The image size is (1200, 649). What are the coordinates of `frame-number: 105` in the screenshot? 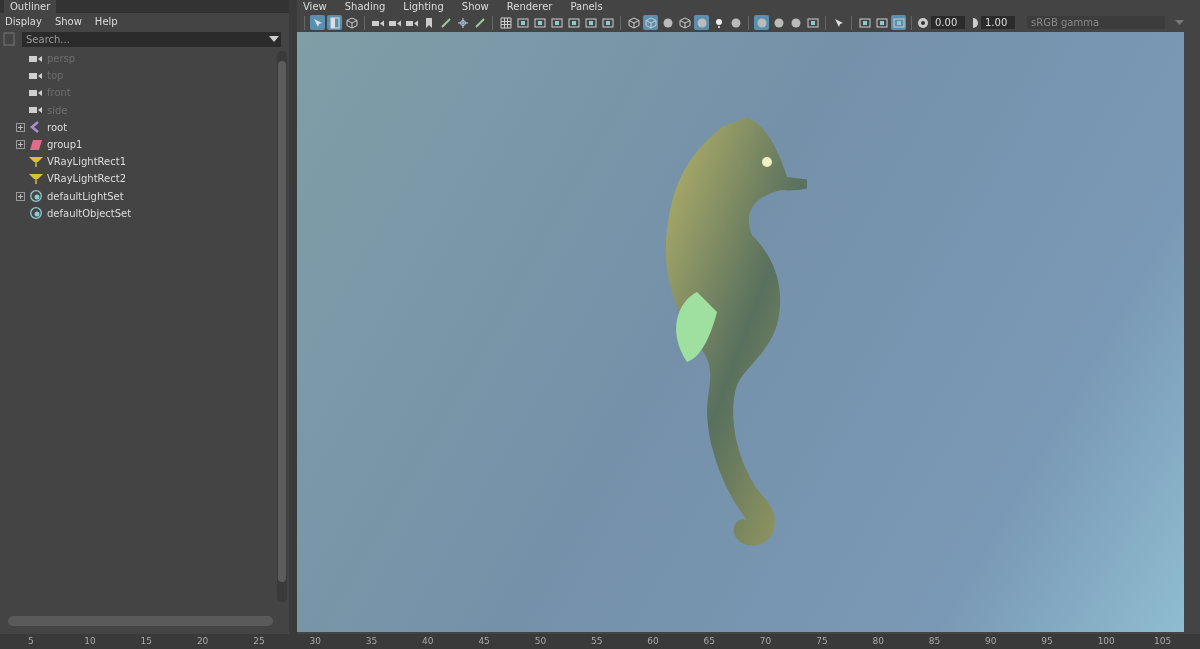 It's located at (1163, 641).